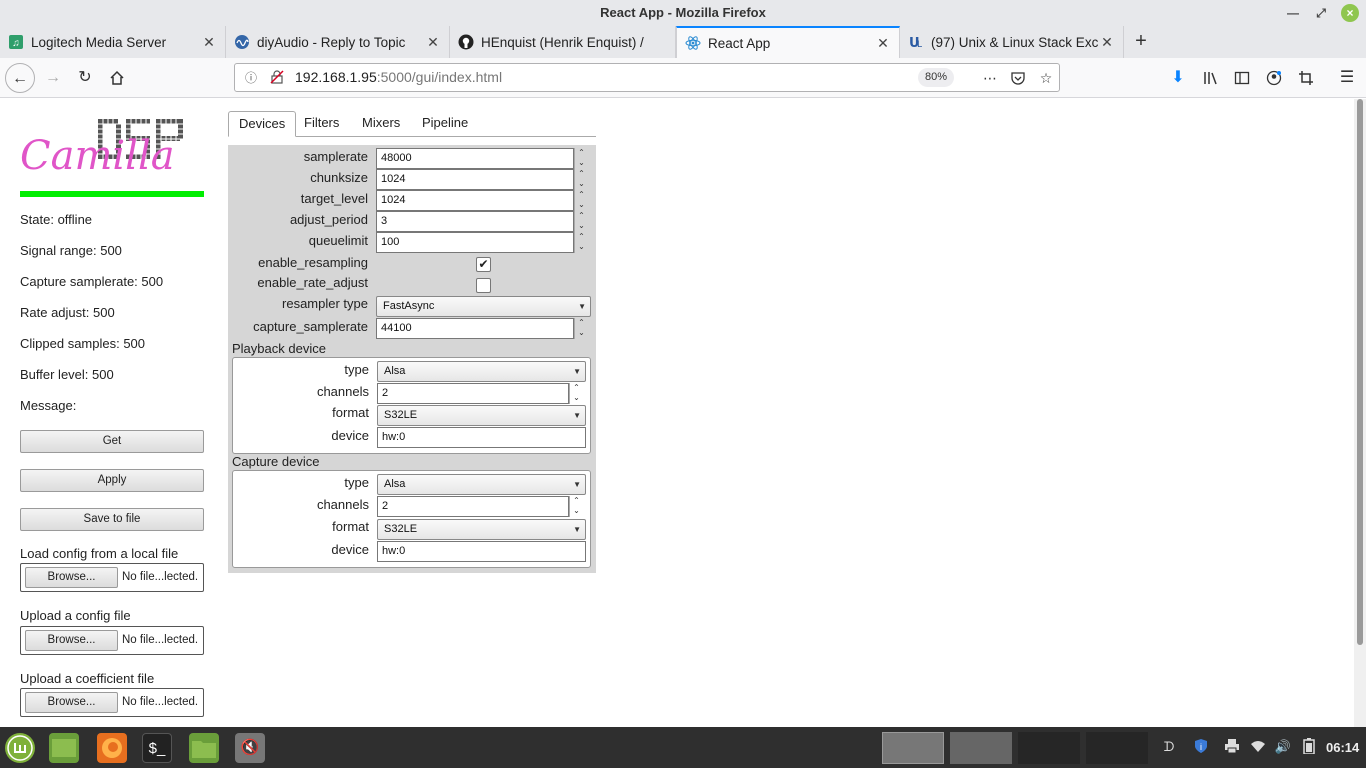 Image resolution: width=1366 pixels, height=768 pixels. What do you see at coordinates (338, 240) in the screenshot?
I see `queuelimit-label: queuelimit` at bounding box center [338, 240].